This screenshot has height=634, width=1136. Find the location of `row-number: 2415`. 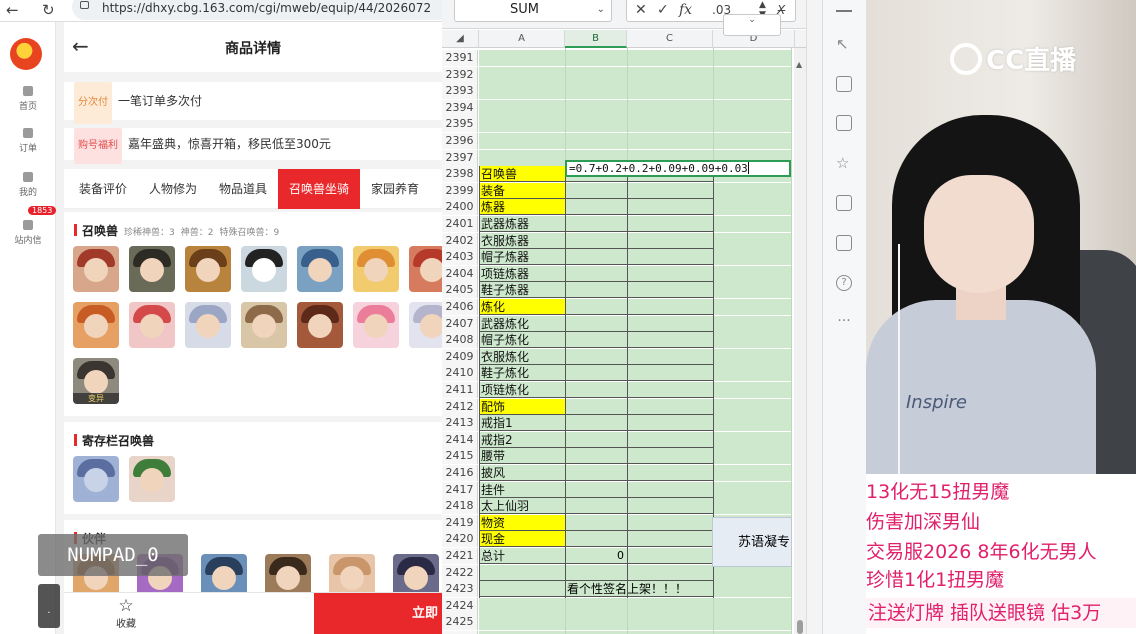

row-number: 2415 is located at coordinates (460, 456).